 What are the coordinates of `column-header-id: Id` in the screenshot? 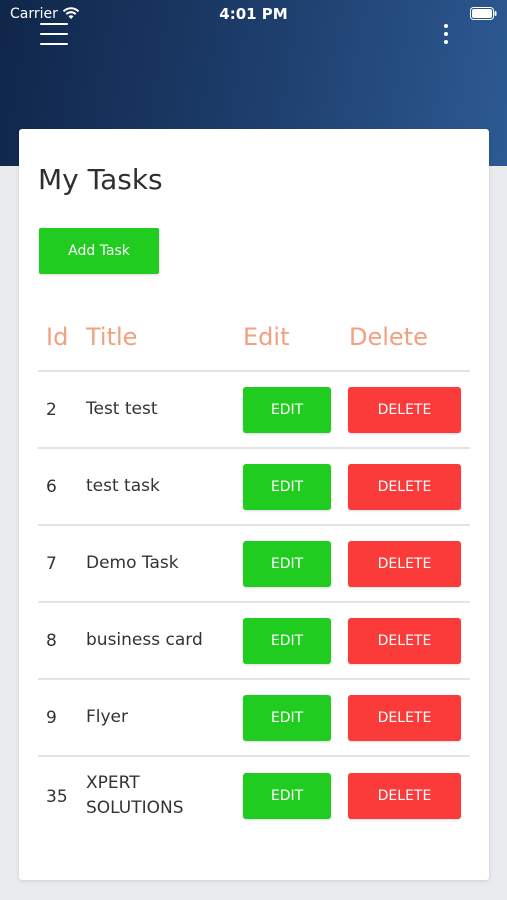 It's located at (57, 337).